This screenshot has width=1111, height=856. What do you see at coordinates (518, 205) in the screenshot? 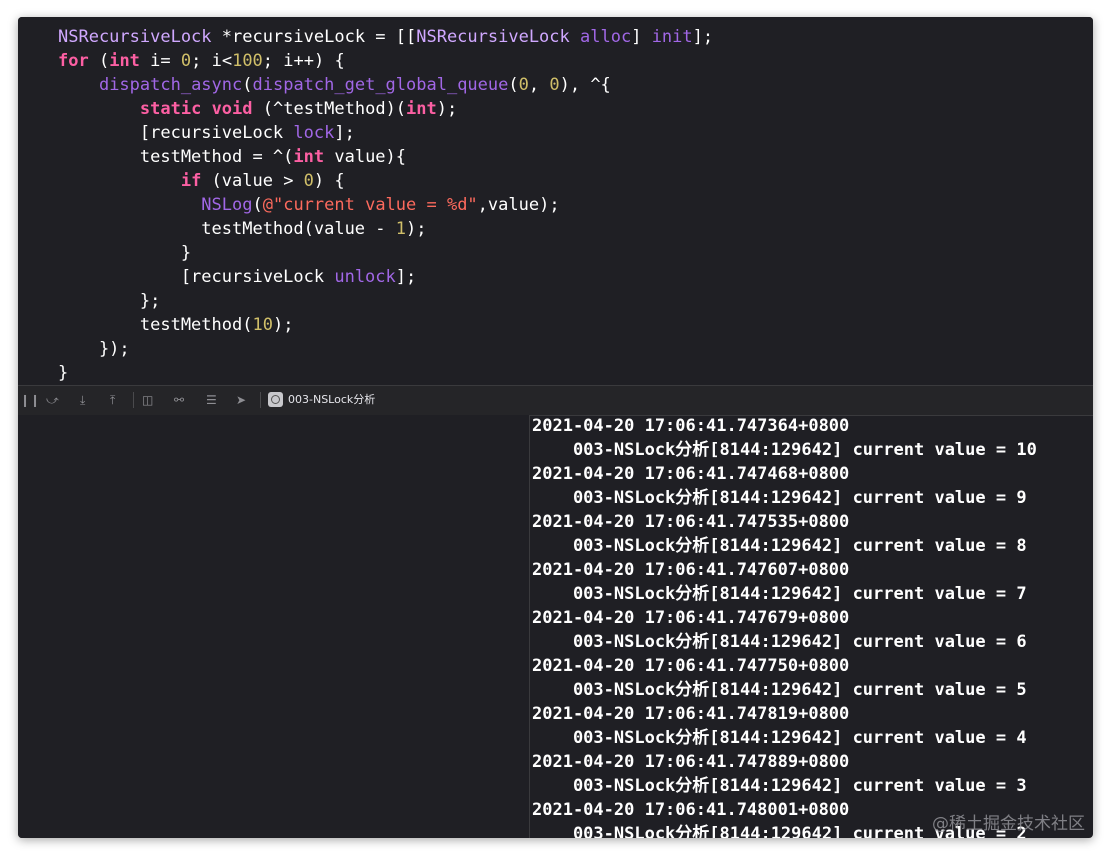
I see `code-token: ,value);` at bounding box center [518, 205].